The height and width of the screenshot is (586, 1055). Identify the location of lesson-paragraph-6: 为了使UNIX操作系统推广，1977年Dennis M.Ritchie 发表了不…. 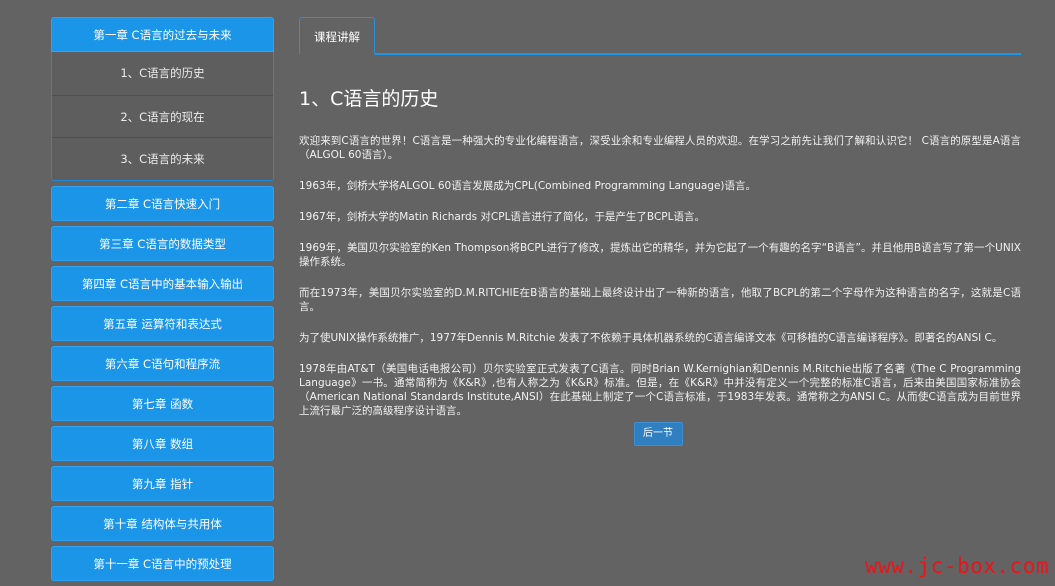
(651, 338).